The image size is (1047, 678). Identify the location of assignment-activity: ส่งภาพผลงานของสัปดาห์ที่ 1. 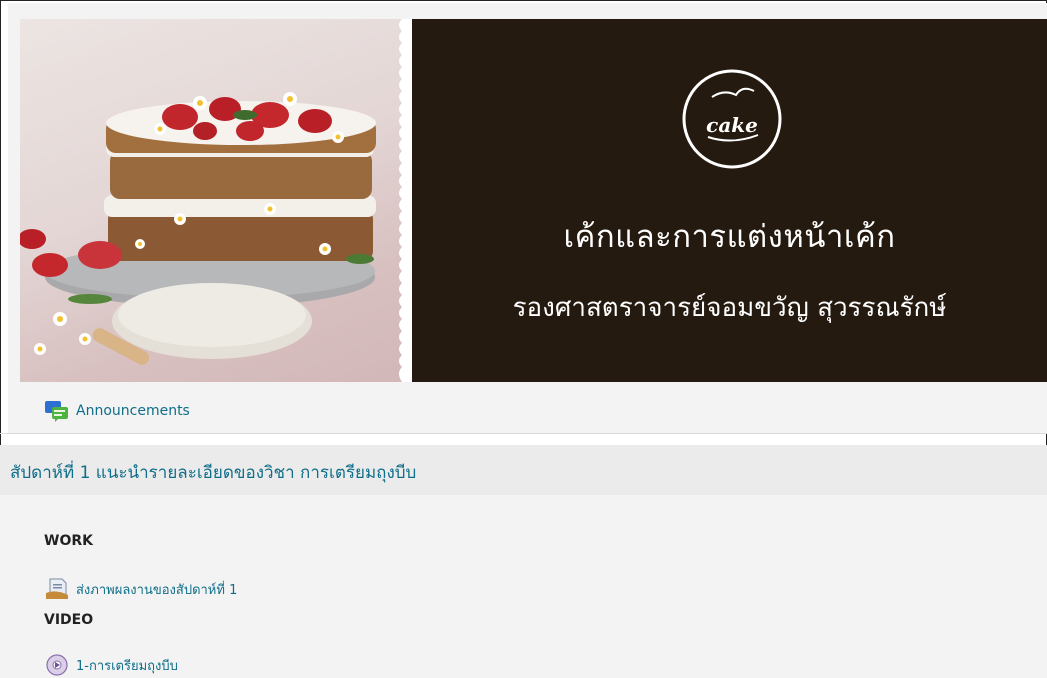
(140, 589).